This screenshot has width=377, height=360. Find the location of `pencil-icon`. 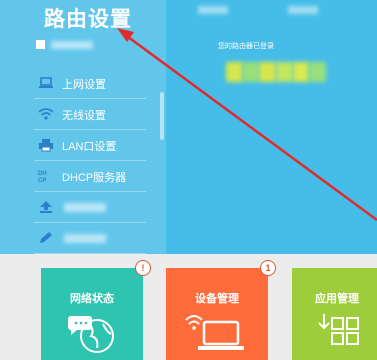

pencil-icon is located at coordinates (46, 237).